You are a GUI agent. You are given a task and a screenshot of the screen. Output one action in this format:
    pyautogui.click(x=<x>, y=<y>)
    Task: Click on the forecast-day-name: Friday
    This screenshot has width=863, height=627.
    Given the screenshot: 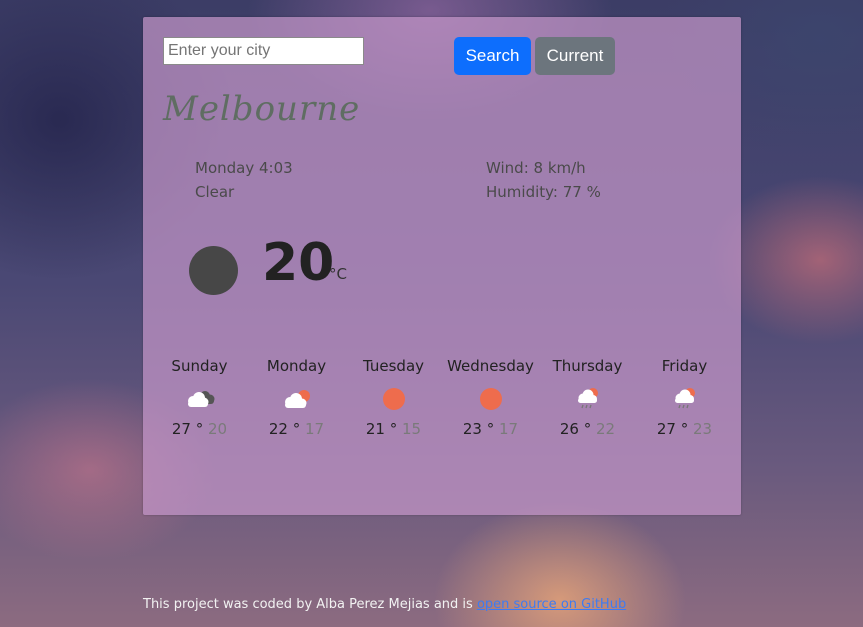 What is the action you would take?
    pyautogui.click(x=684, y=366)
    